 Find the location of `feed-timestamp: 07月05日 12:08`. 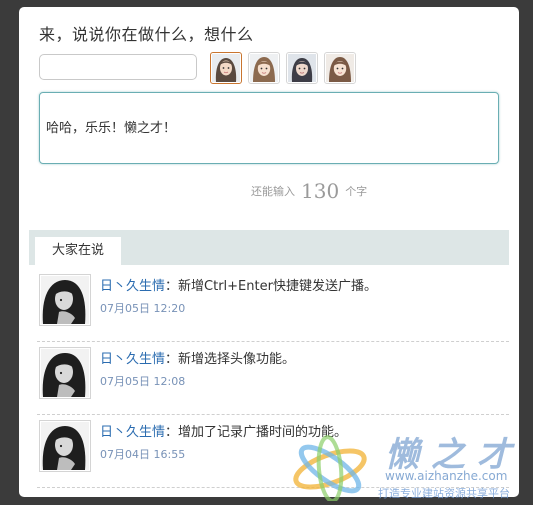

feed-timestamp: 07月05日 12:08 is located at coordinates (143, 381).